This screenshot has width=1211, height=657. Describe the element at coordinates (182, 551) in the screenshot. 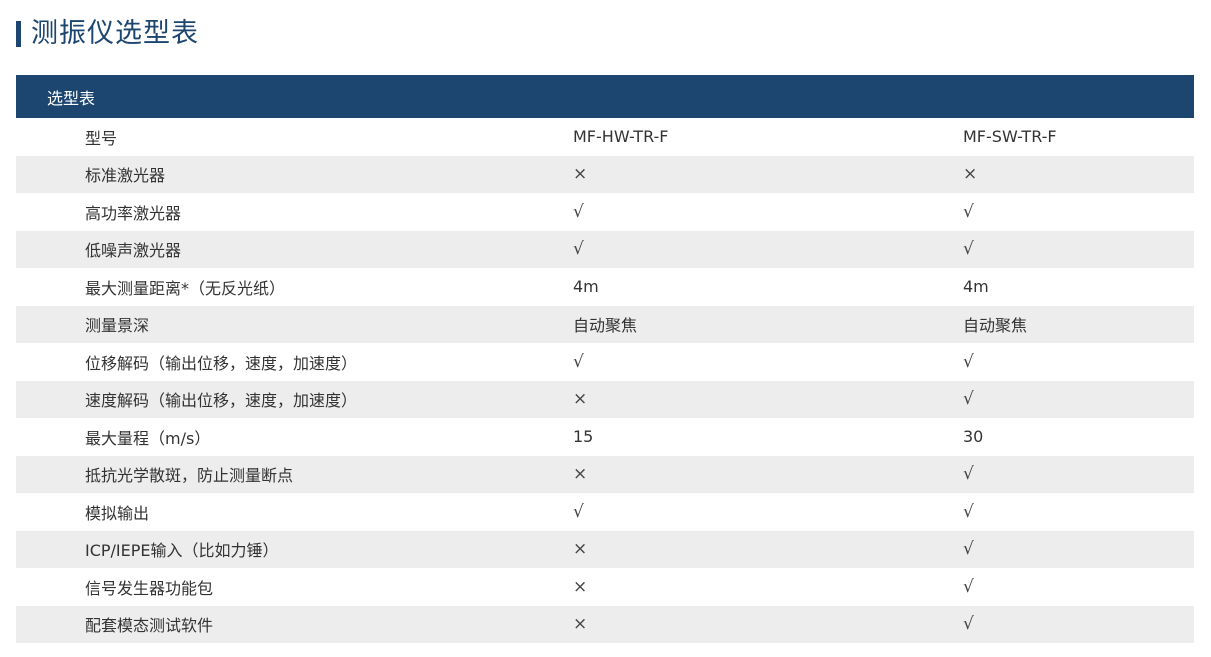

I see `row-label: ICP/IEPE输入（比如力锤）` at that location.